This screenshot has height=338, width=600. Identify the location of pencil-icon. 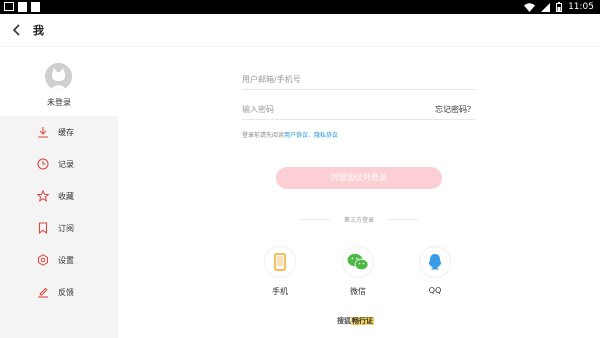
(43, 292).